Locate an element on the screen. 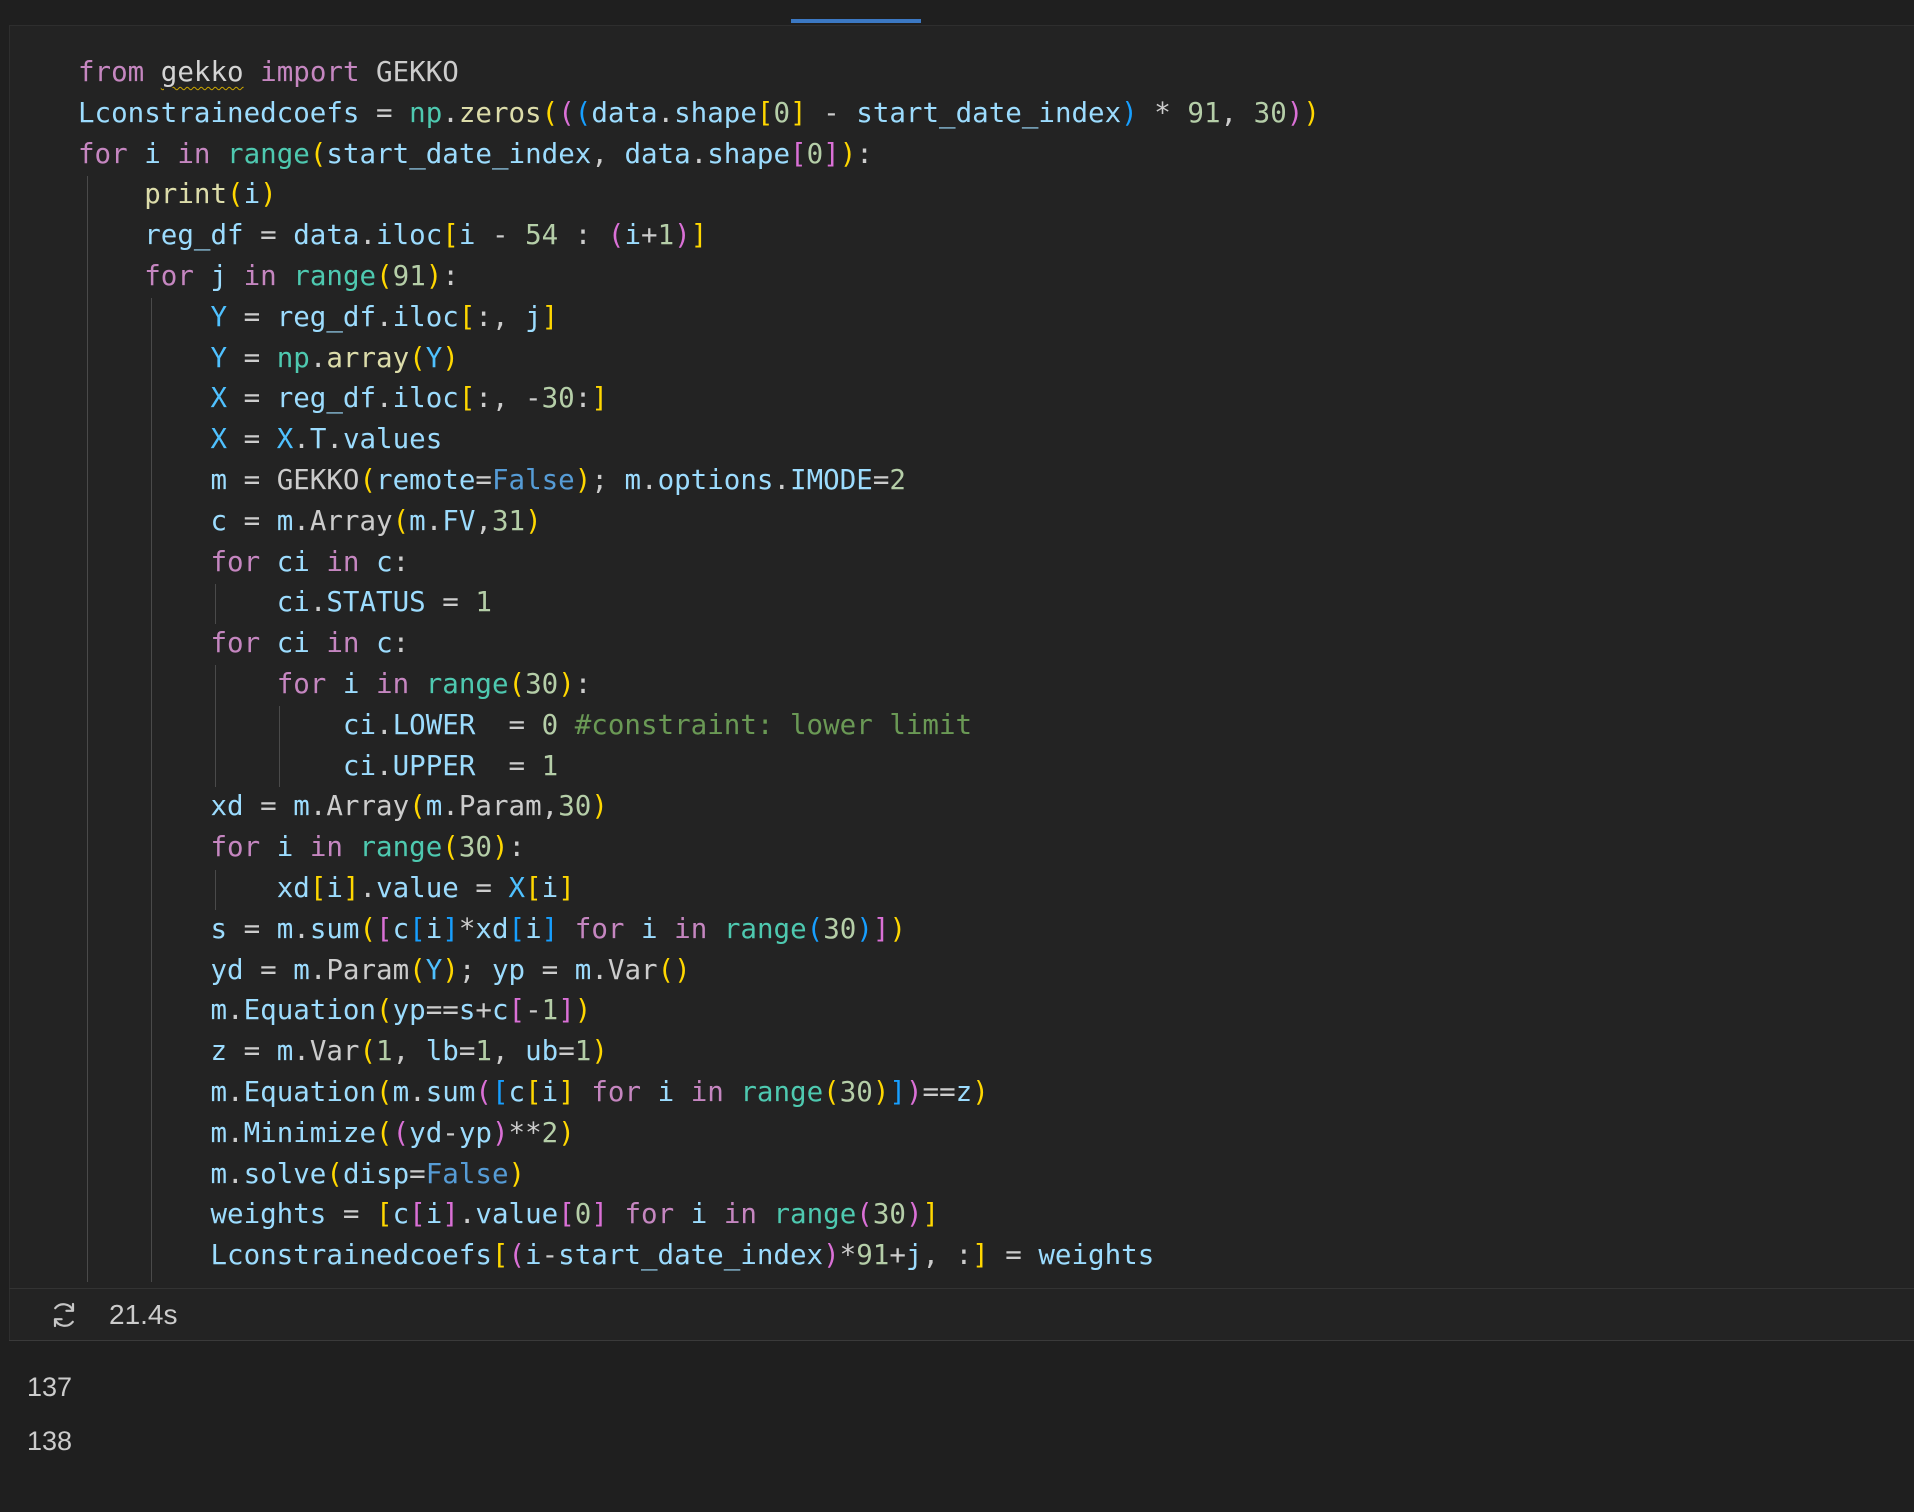 The width and height of the screenshot is (1914, 1512). code-token: Array is located at coordinates (351, 520).